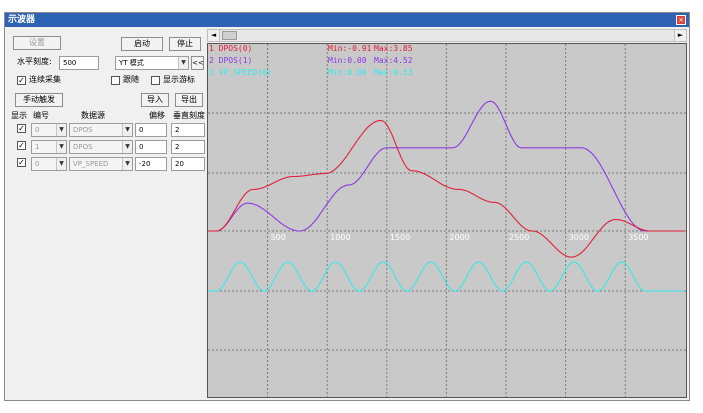 This screenshot has height=413, width=703. Describe the element at coordinates (151, 164) in the screenshot. I see `row-offset-input: -20` at that location.